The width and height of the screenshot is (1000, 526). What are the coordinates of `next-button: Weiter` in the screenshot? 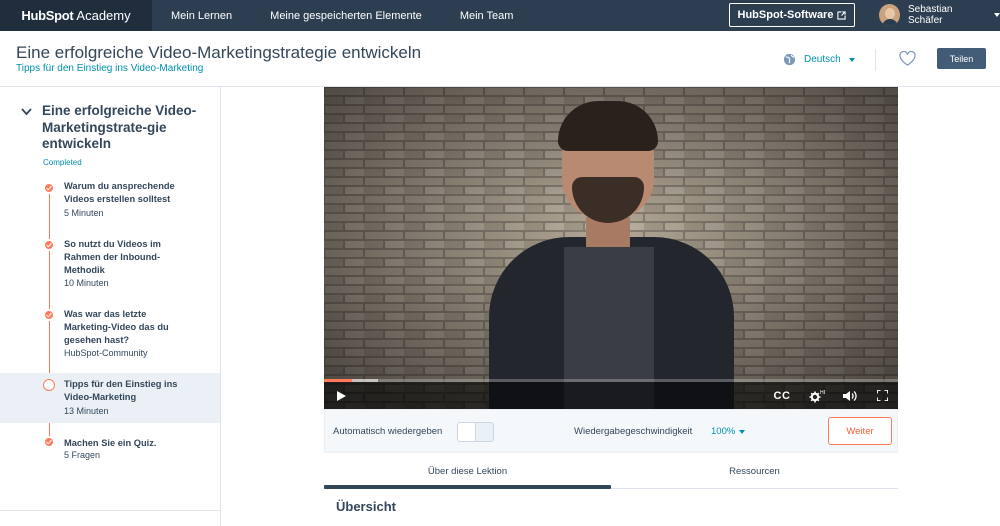 It's located at (860, 431).